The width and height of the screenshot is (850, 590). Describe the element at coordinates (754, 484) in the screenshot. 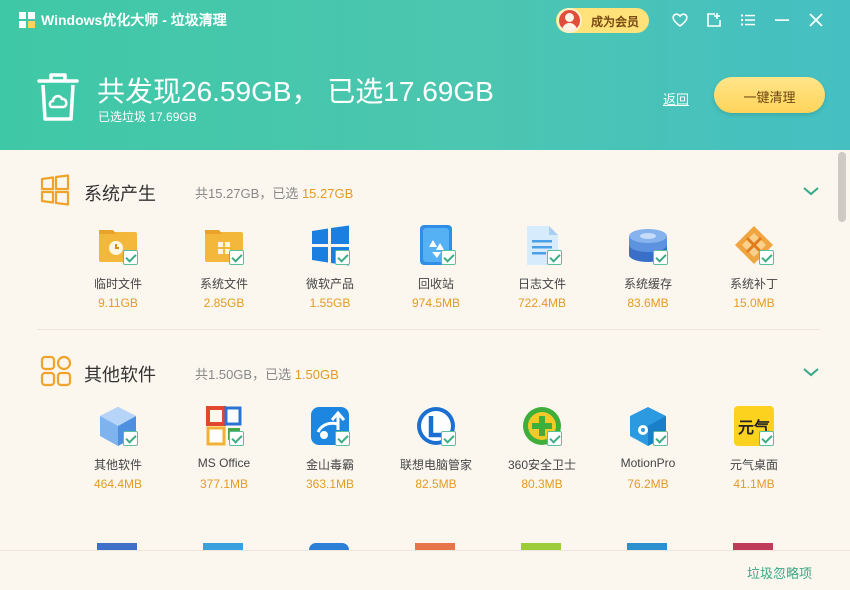

I see `item-size: 41.1MB` at that location.